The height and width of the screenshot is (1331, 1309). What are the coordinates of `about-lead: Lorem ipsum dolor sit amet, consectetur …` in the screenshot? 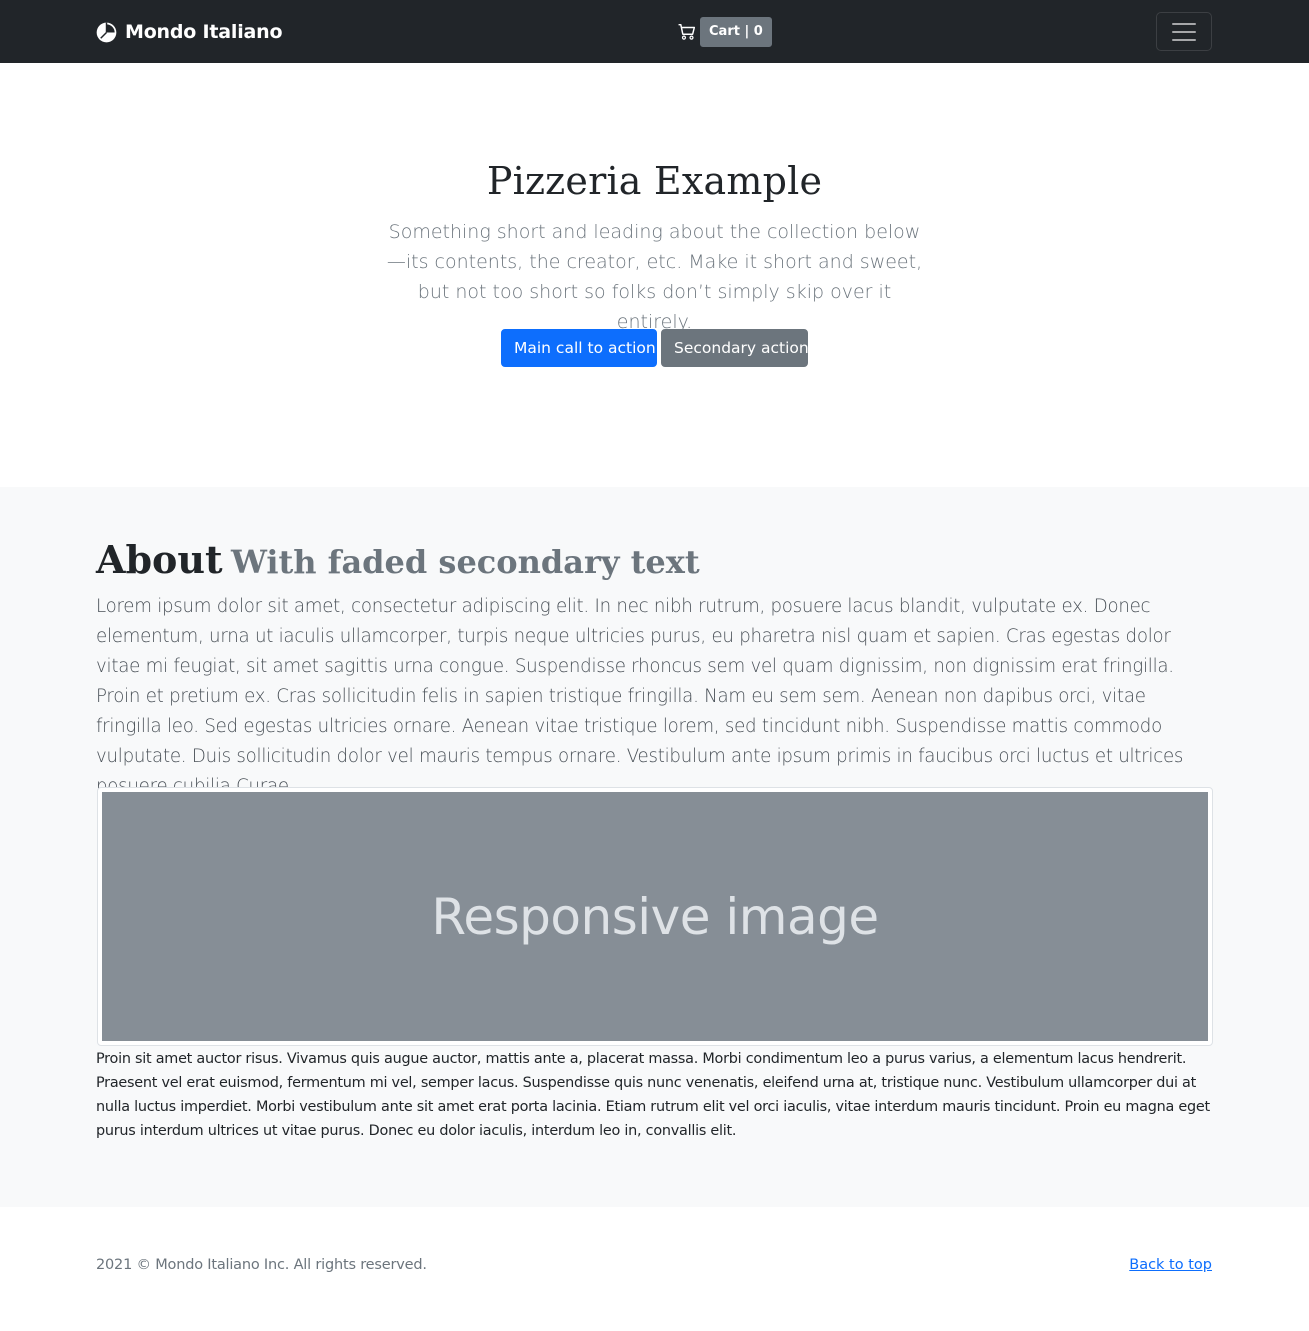 It's located at (640, 696).